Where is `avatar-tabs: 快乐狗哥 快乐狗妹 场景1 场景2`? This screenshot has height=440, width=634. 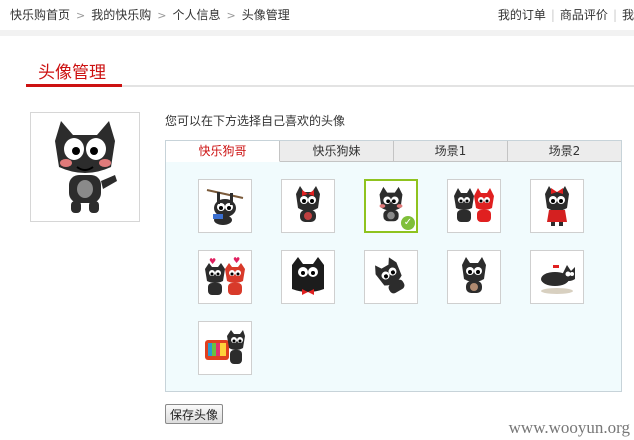
avatar-tabs: 快乐狗哥 快乐狗妹 场景1 场景2 is located at coordinates (393, 152).